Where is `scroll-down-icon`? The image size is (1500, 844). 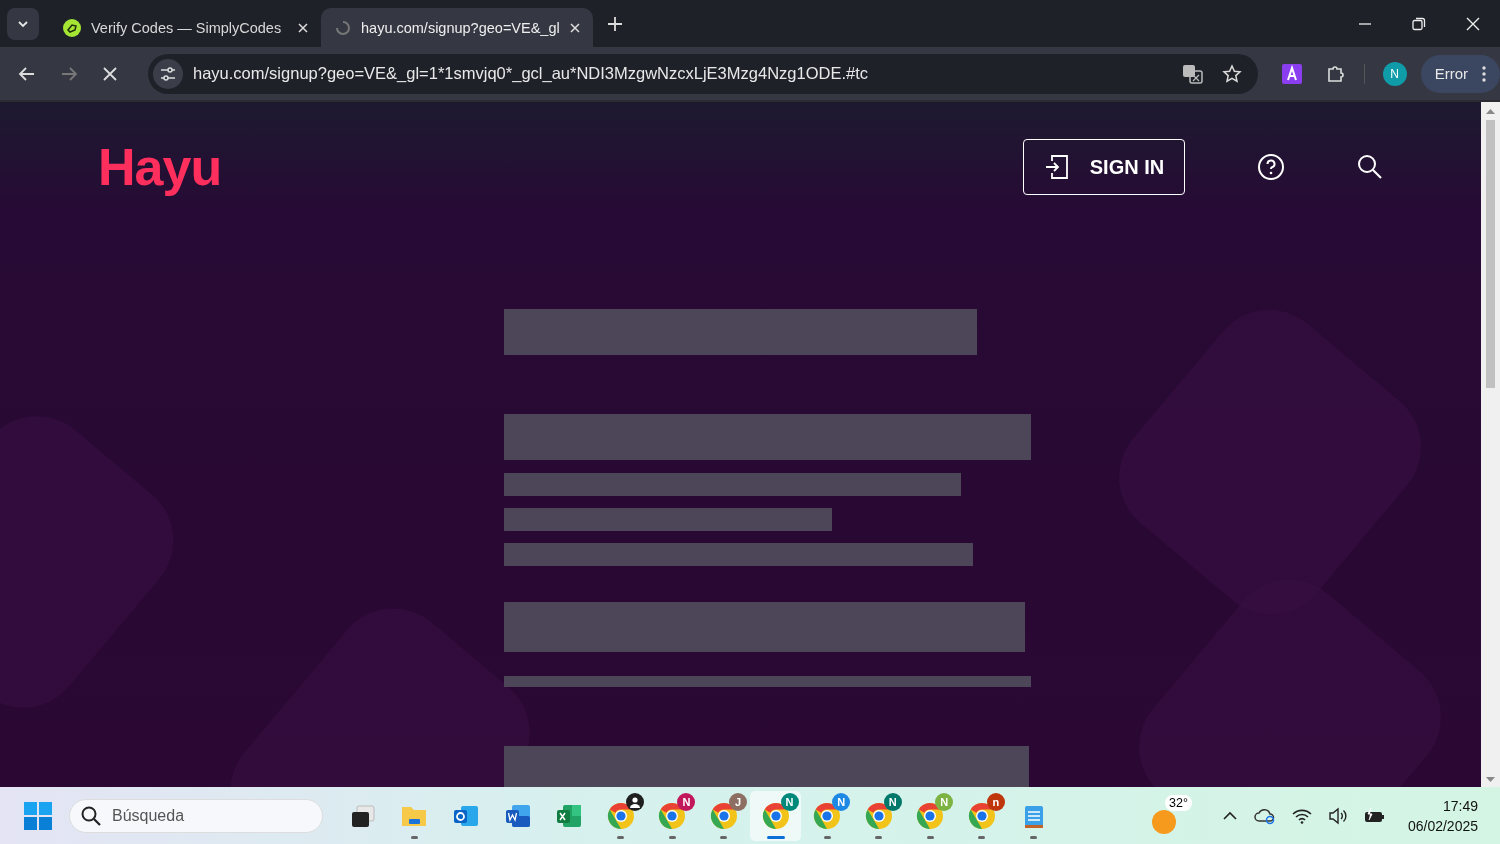
scroll-down-icon is located at coordinates (1490, 780).